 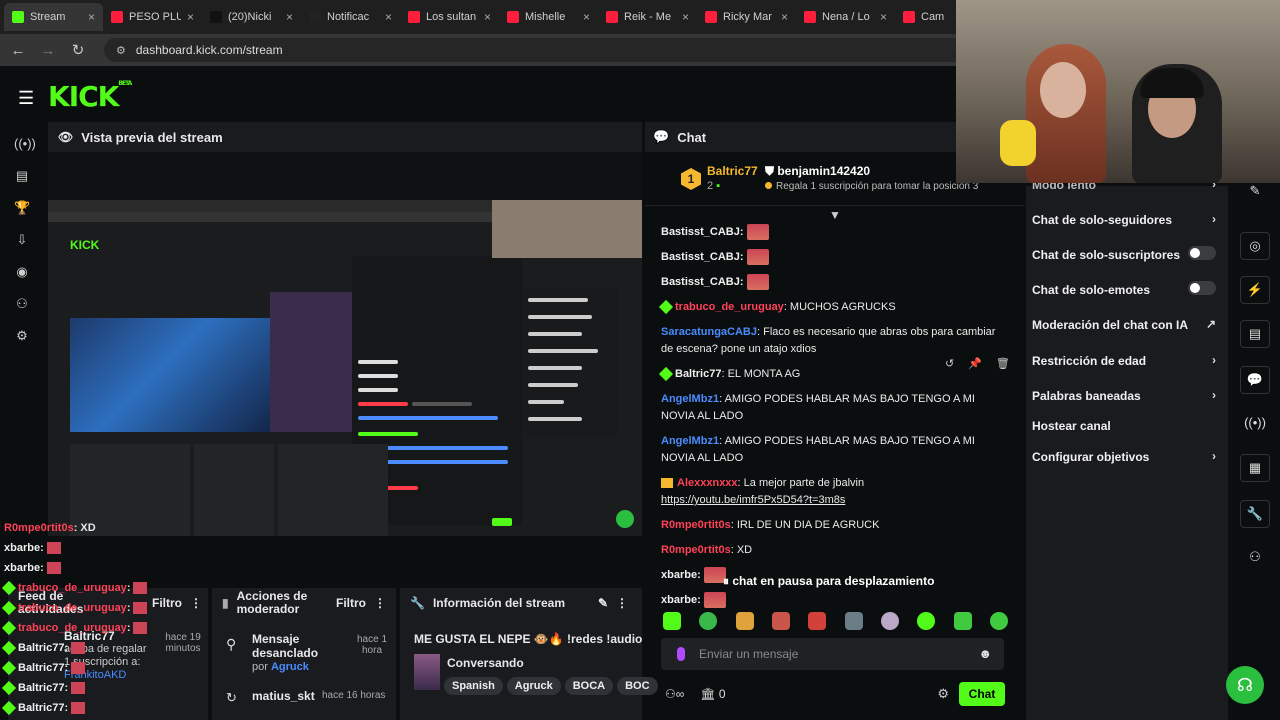 What do you see at coordinates (251, 17) in the screenshot?
I see `browser-tab: (20)Nicki ×` at bounding box center [251, 17].